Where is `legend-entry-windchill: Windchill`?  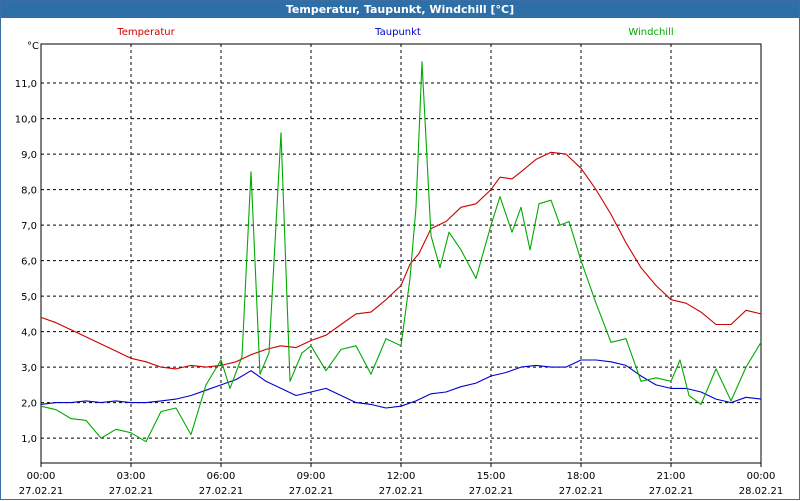
legend-entry-windchill: Windchill is located at coordinates (650, 32).